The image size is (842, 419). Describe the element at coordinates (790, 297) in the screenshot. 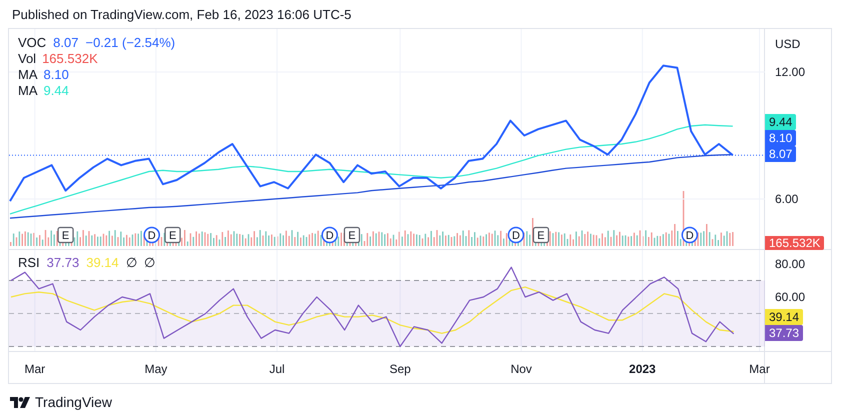

I see `axis-label: 60.00` at that location.